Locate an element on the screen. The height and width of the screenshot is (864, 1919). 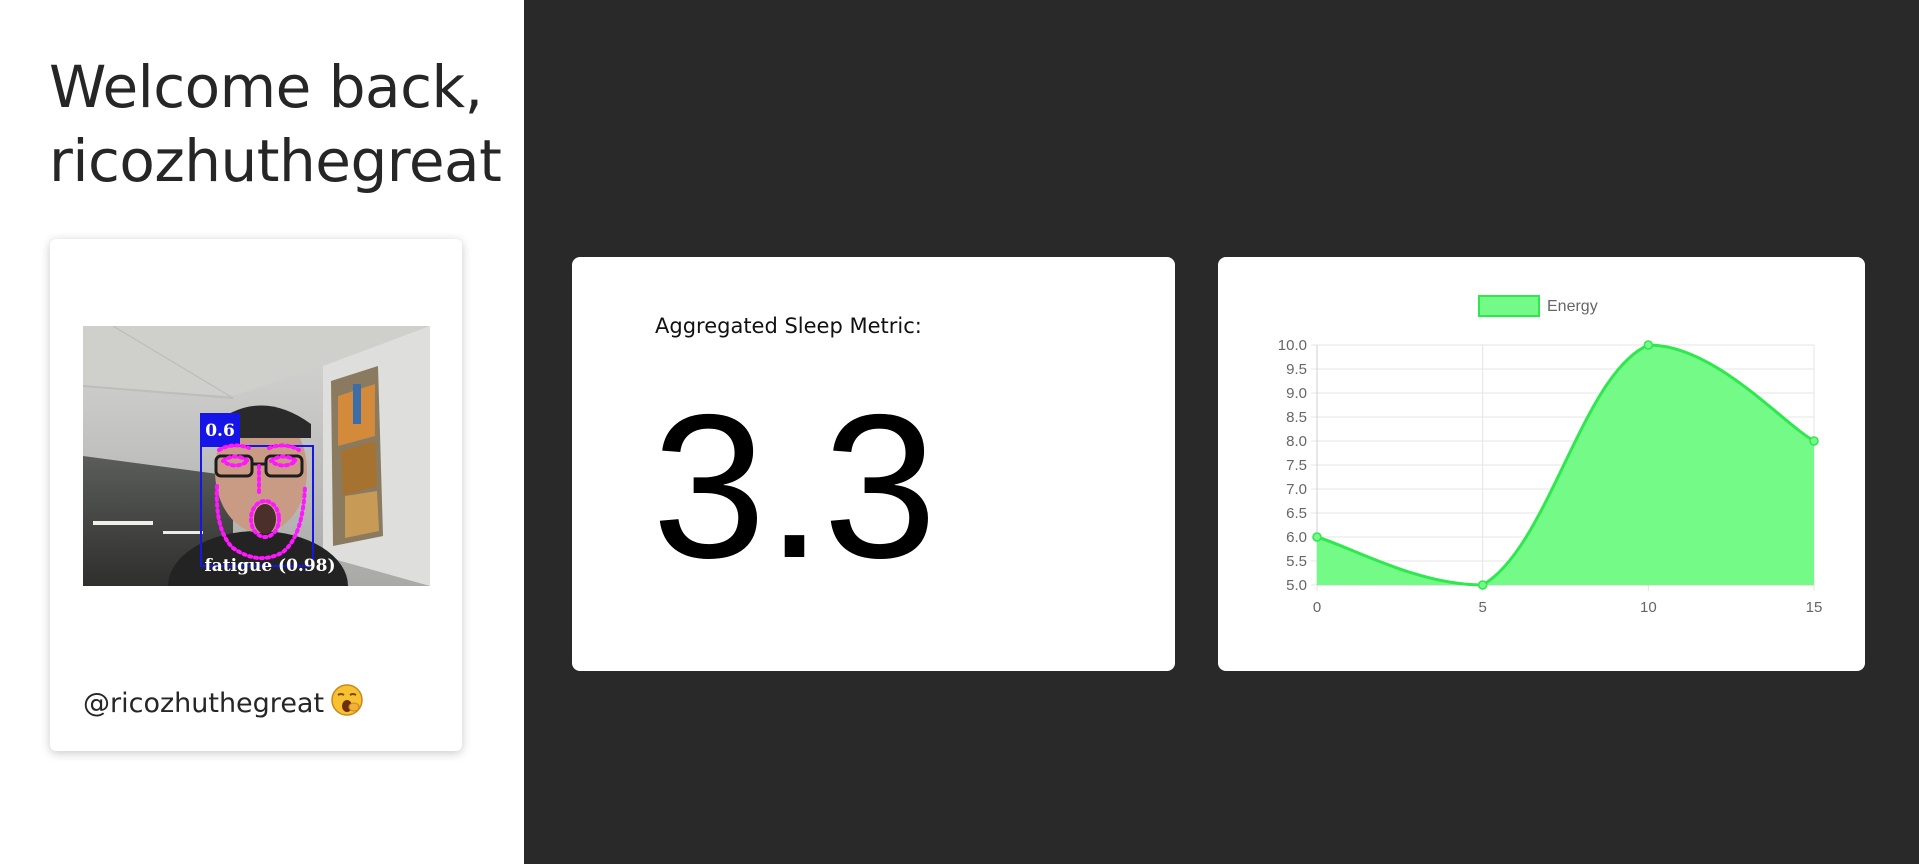
welcome-username: ricozhuthegreat is located at coordinates (275, 161).